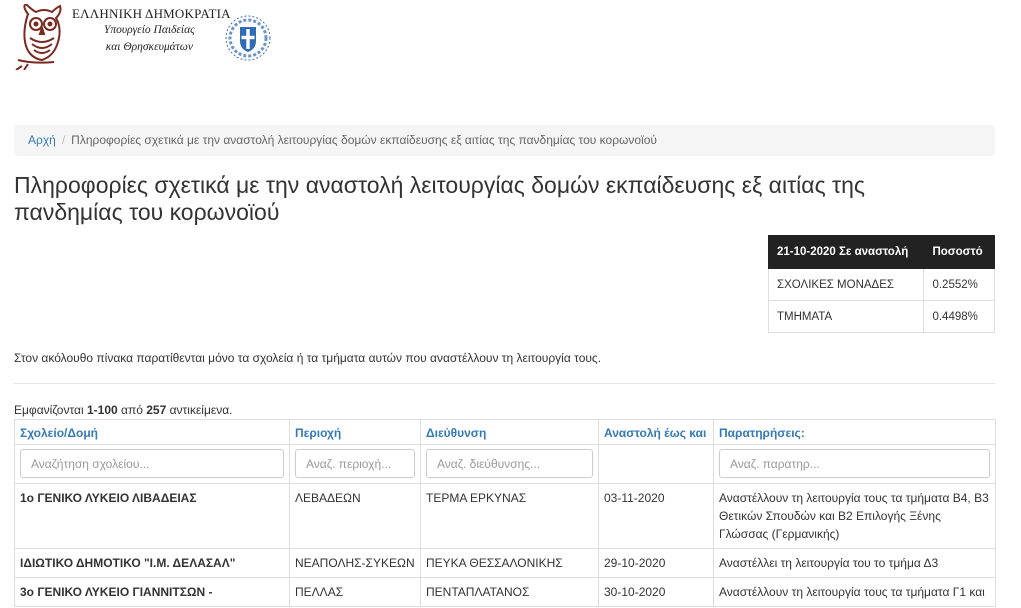  What do you see at coordinates (656, 563) in the screenshot?
I see `until-cell: 29-10-2020` at bounding box center [656, 563].